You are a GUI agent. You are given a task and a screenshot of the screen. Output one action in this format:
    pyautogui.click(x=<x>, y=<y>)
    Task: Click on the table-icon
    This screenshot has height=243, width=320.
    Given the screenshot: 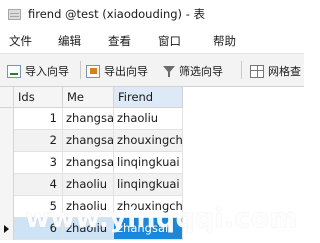 What is the action you would take?
    pyautogui.click(x=14, y=14)
    